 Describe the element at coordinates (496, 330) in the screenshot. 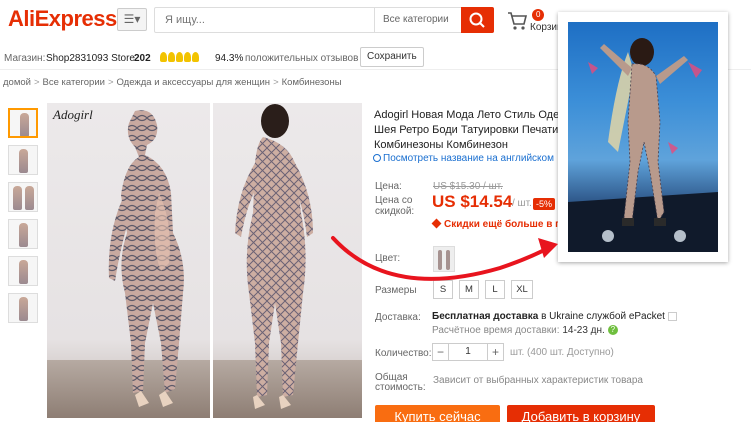

I see `delivery-time-label: Расчётное время доставки:` at that location.